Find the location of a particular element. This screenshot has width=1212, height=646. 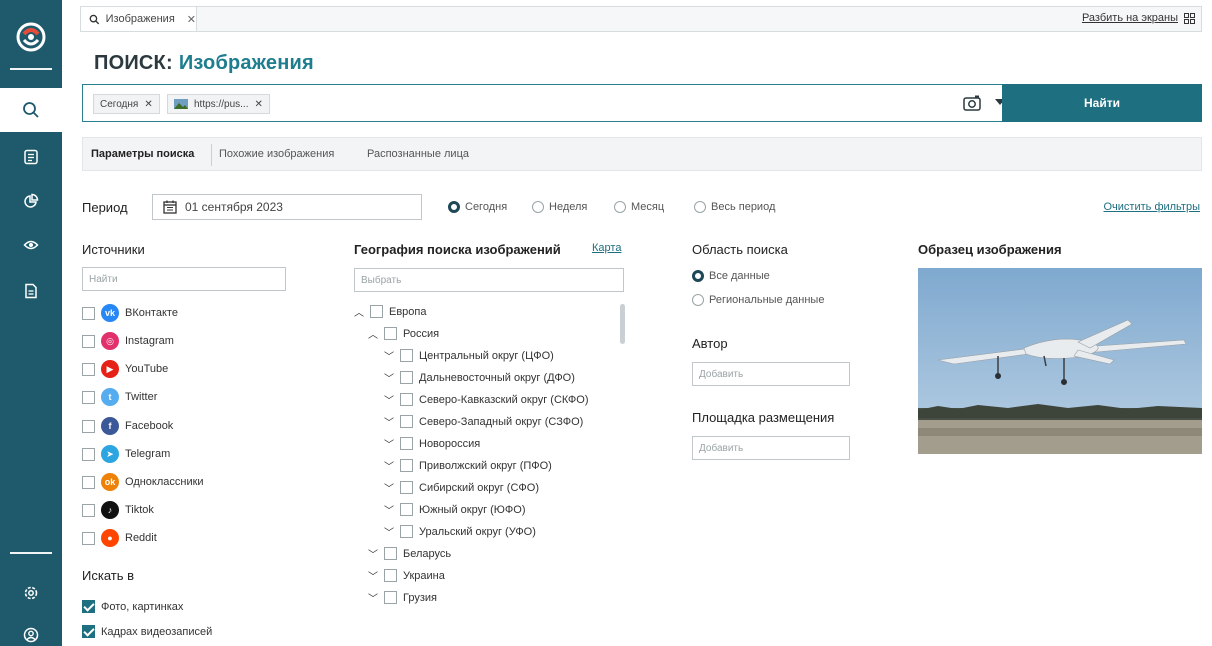

settings-gear-icon is located at coordinates (31, 593).